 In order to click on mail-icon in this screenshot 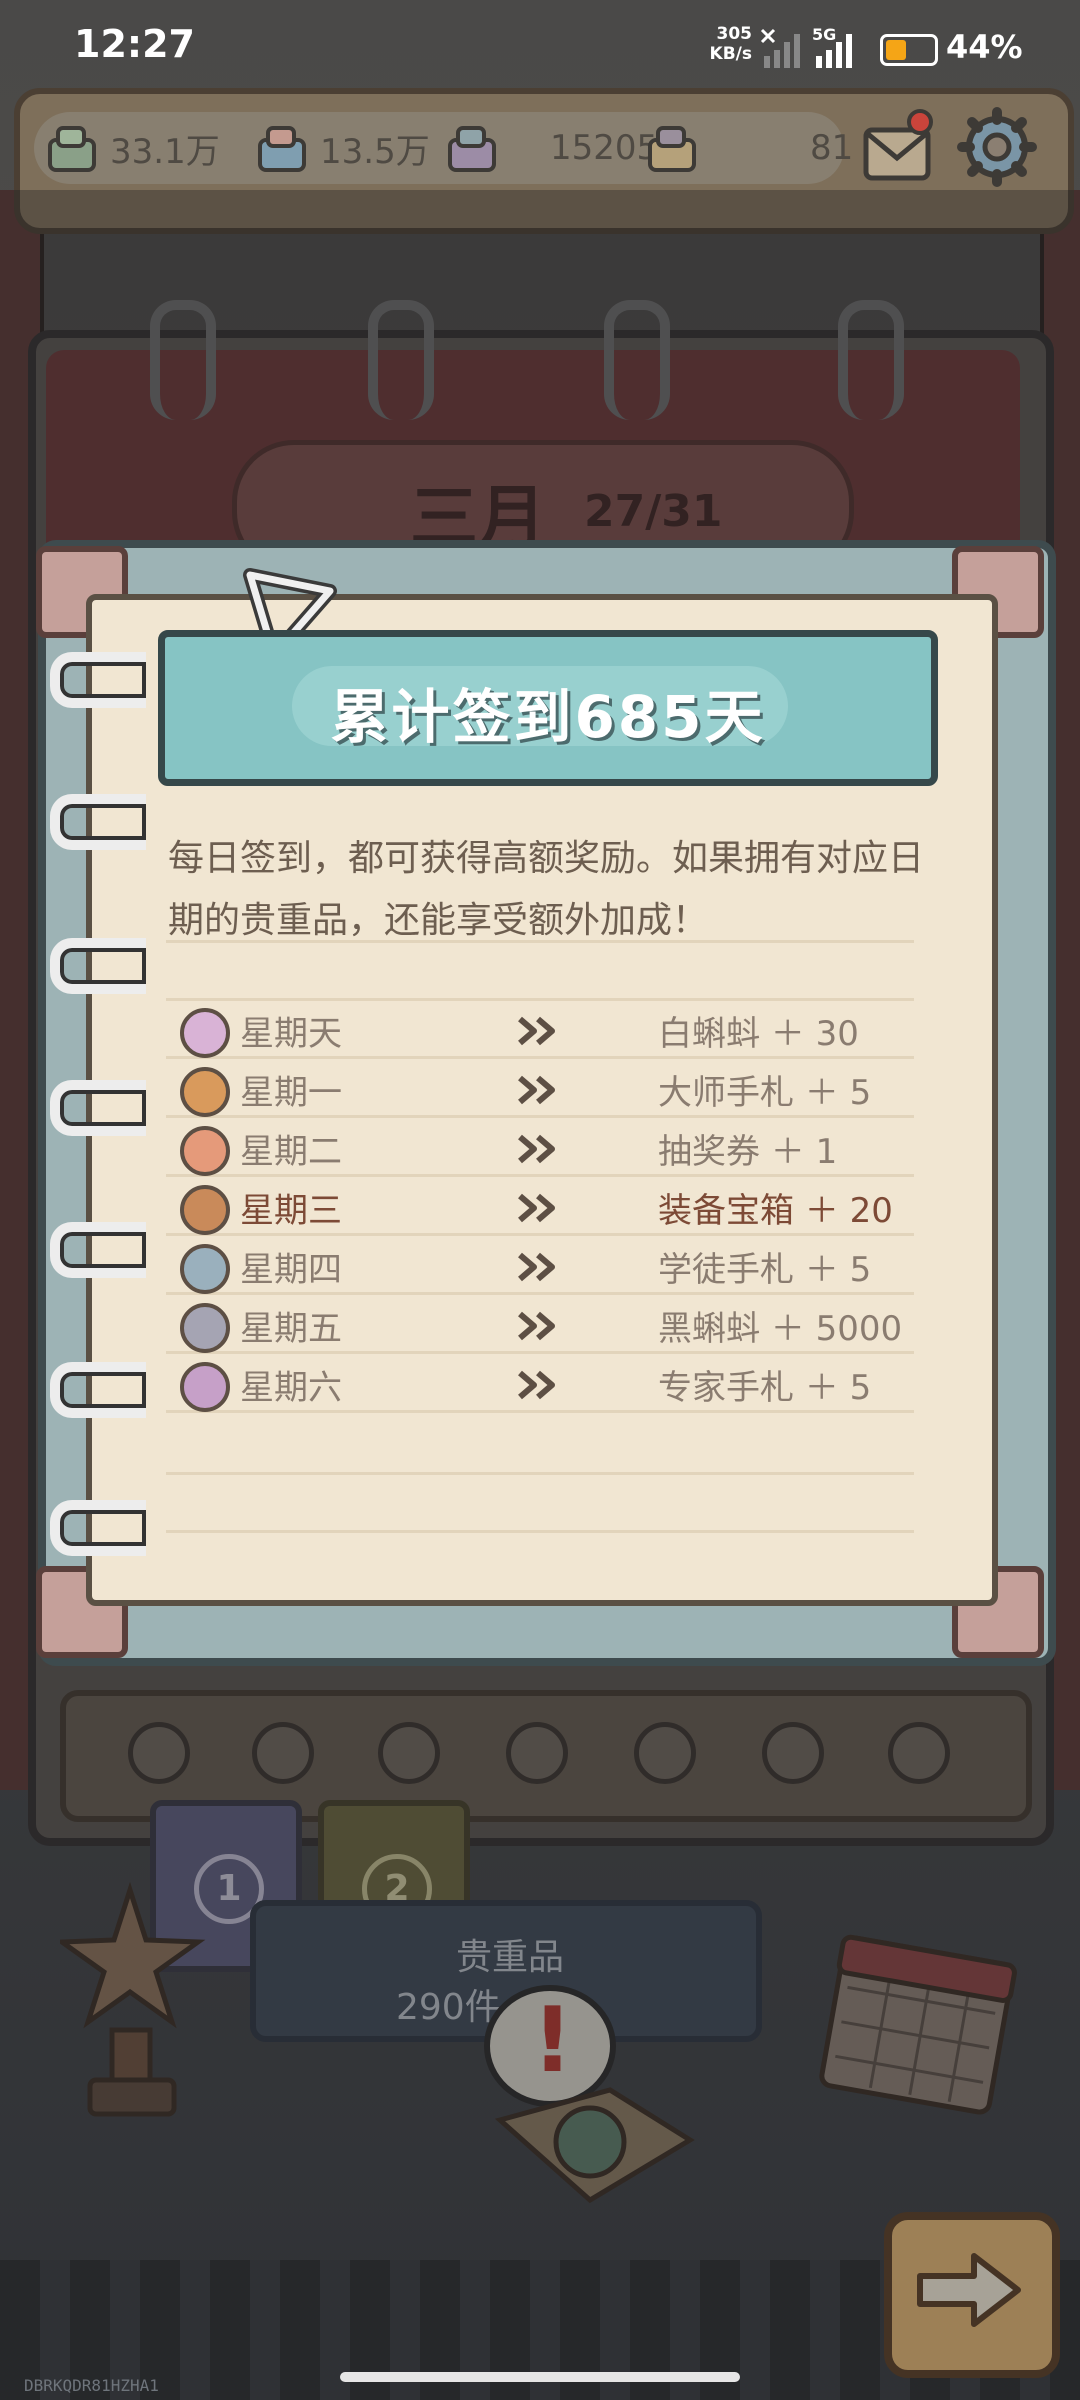, I will do `click(898, 147)`.